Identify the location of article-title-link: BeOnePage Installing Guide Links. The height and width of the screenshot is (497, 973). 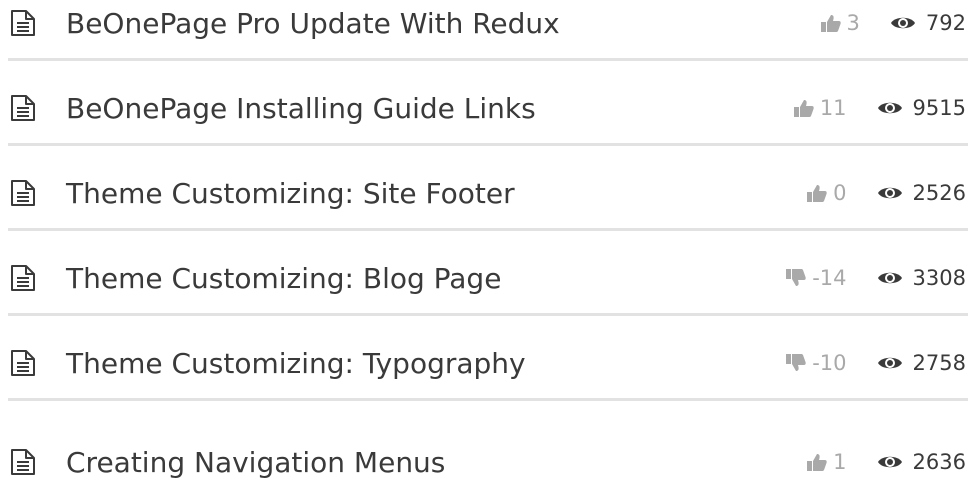
(430, 108).